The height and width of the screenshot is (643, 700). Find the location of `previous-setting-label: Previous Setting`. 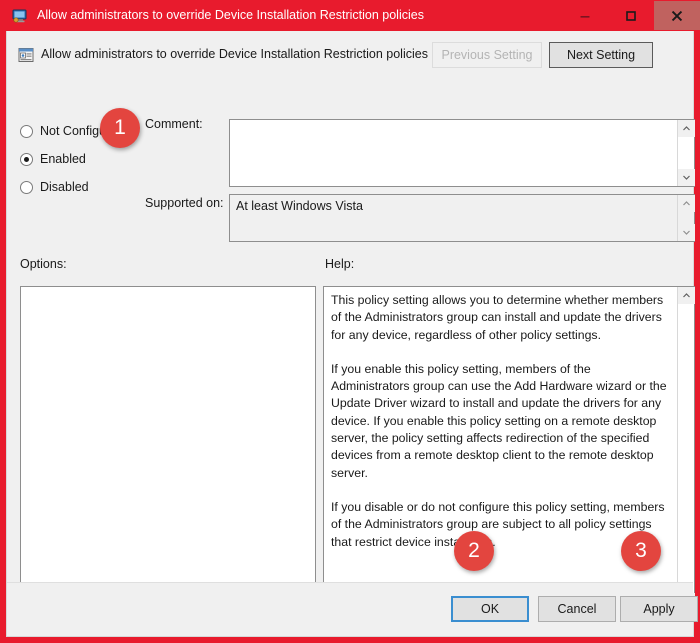

previous-setting-label: Previous Setting is located at coordinates (487, 55).